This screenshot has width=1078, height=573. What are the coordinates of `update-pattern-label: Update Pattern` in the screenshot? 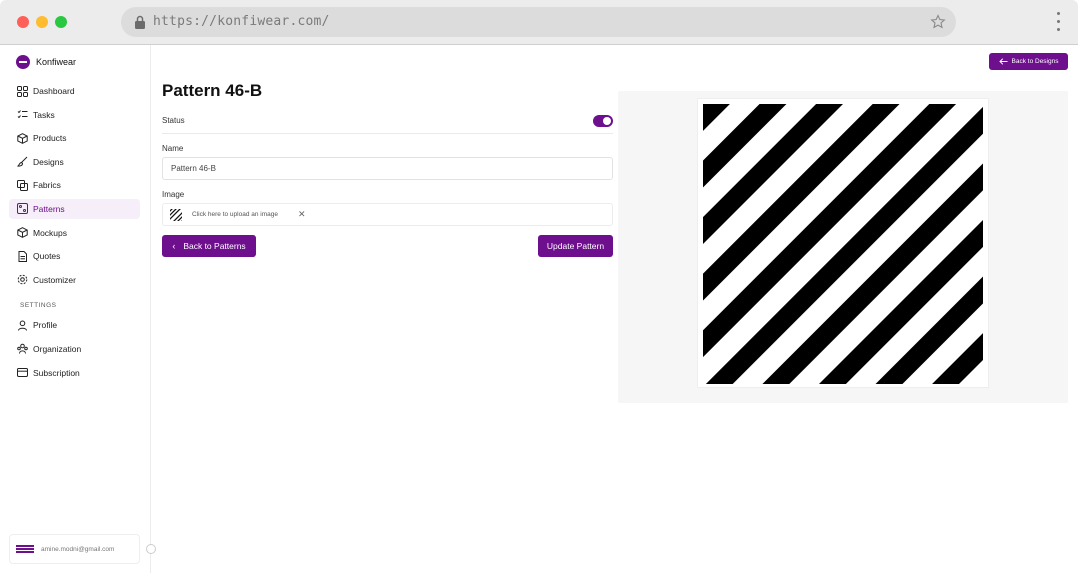 It's located at (575, 246).